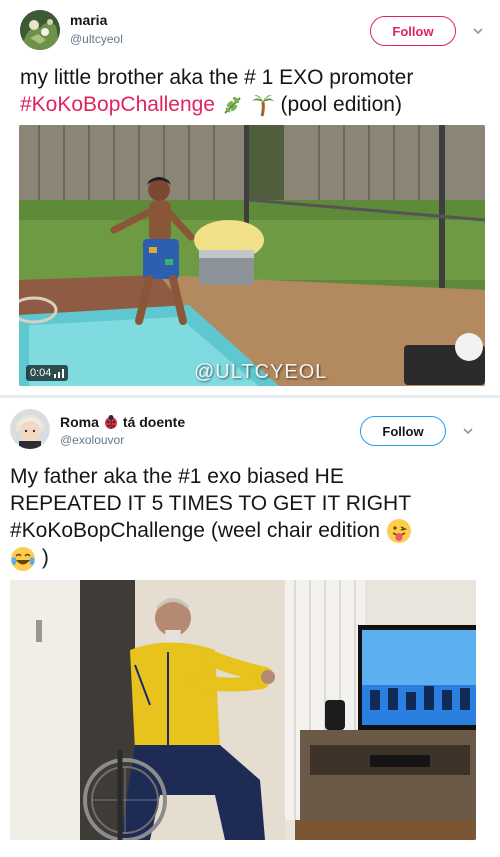  I want to click on tweet-text-line1: My father aka the #1 exo biased HE, so click(177, 476).